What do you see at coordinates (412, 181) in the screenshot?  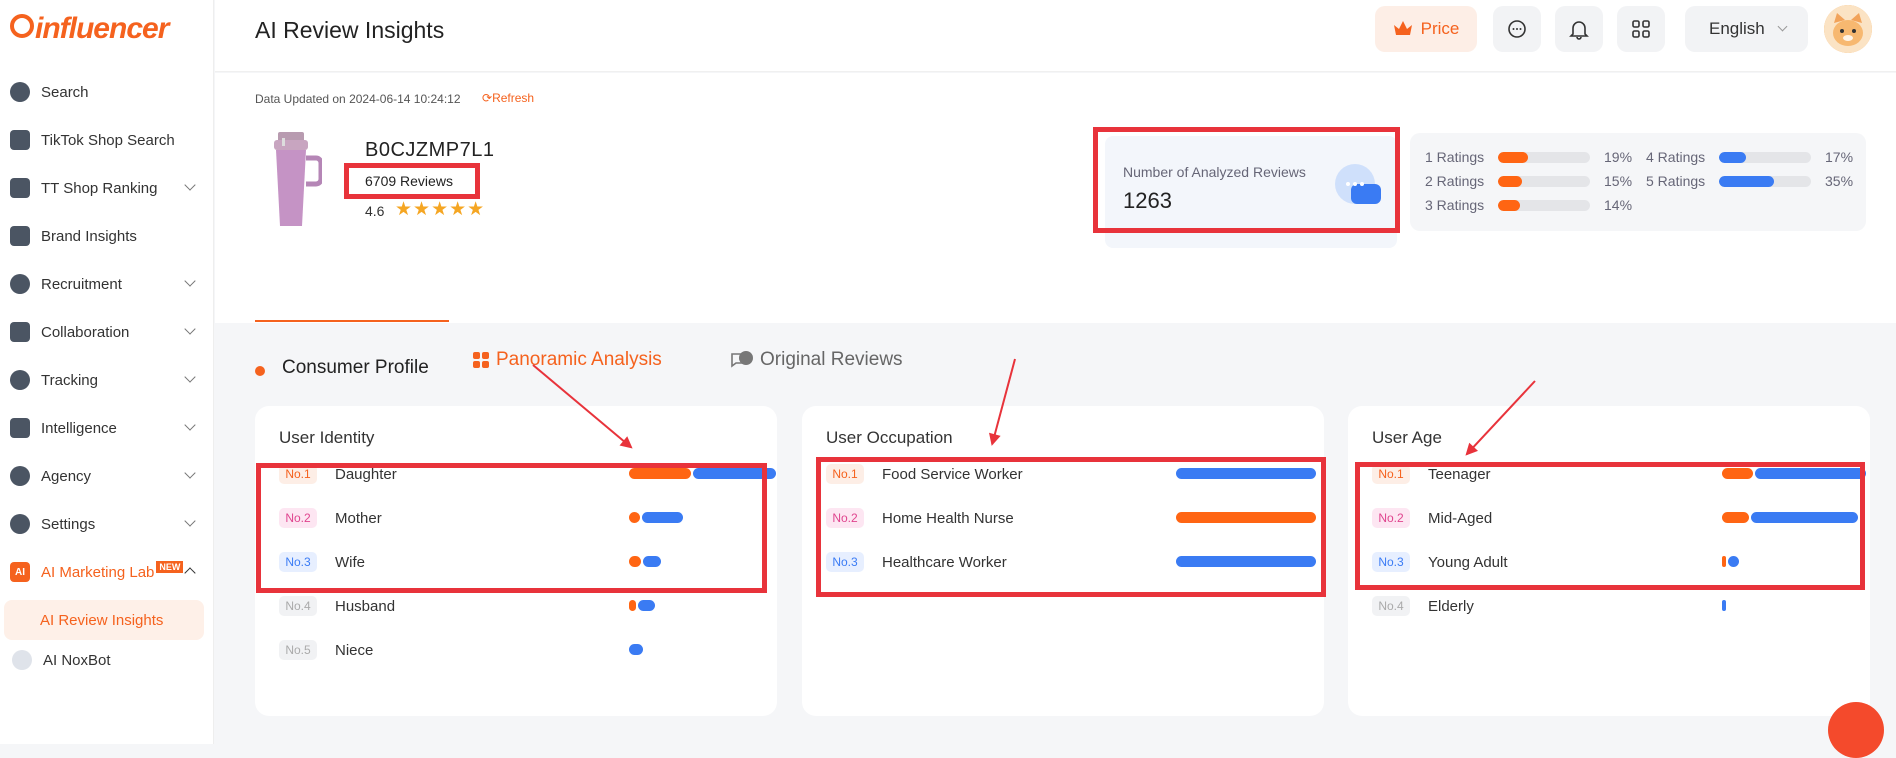 I see `highlight-review-count` at bounding box center [412, 181].